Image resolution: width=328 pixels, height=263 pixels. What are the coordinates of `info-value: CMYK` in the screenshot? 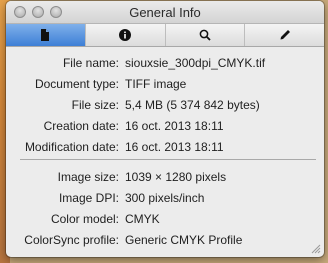 It's located at (142, 219).